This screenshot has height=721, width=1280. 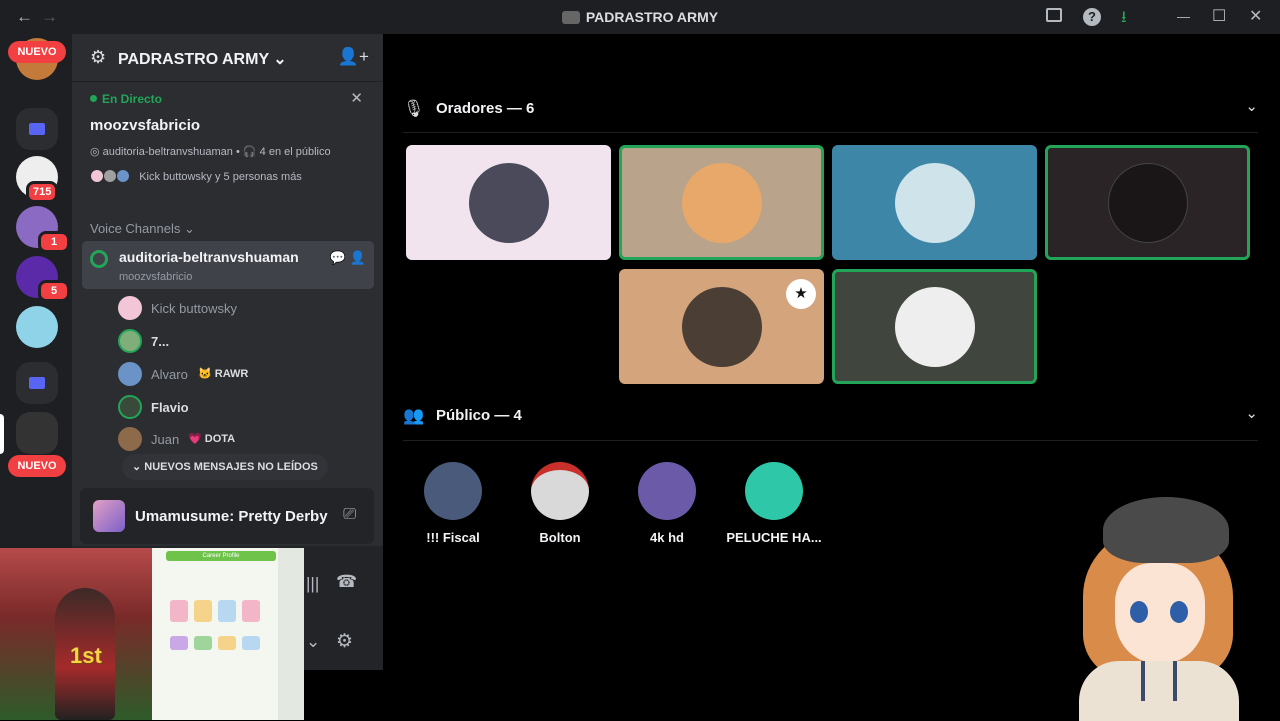 I want to click on audience-member: !!! Fiscal, so click(x=453, y=503).